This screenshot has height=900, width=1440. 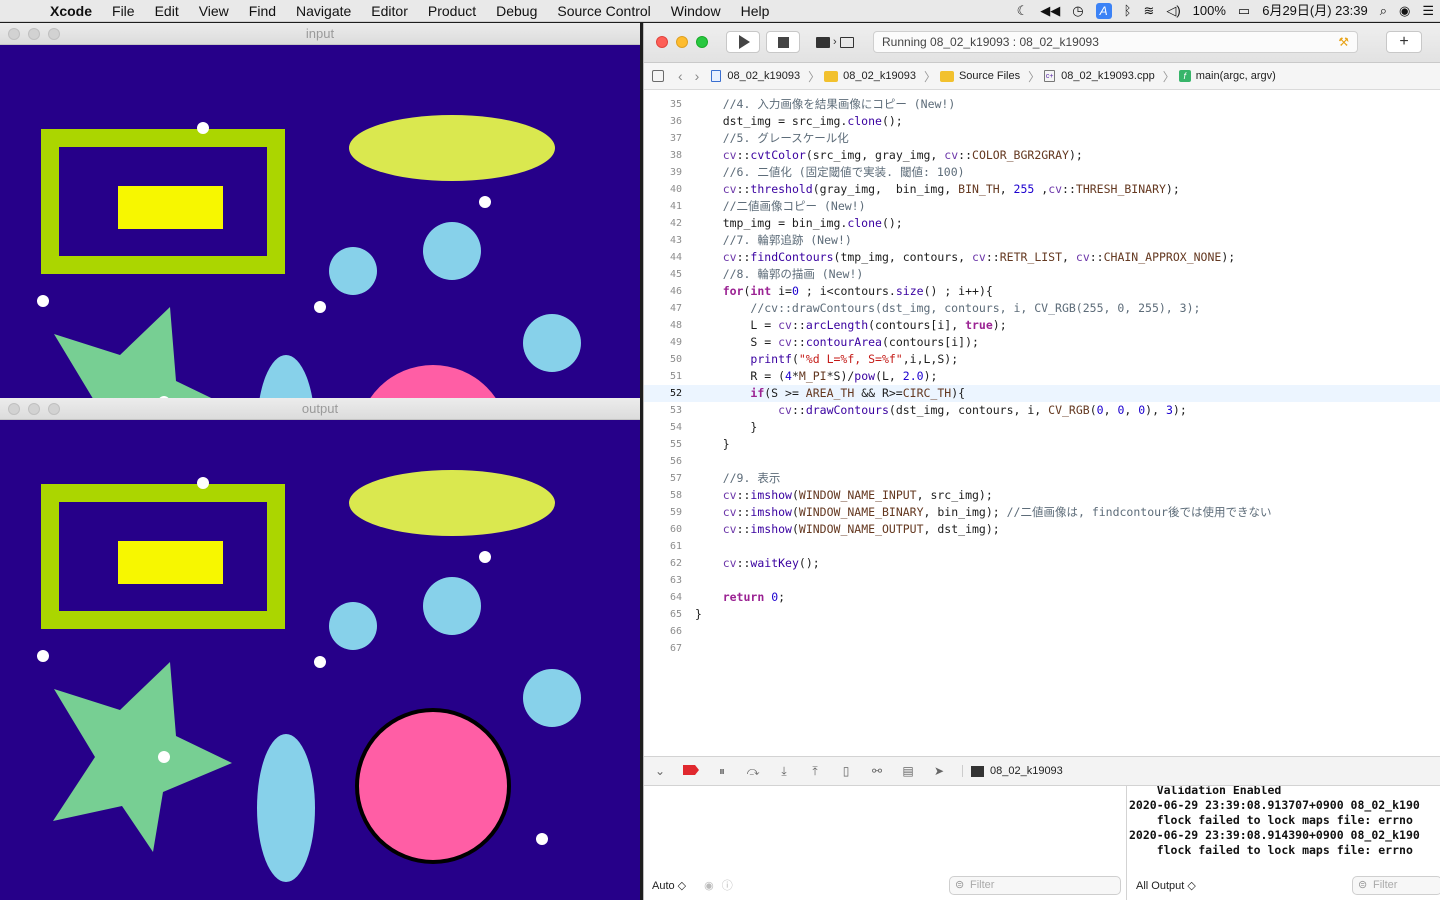 What do you see at coordinates (1035, 885) in the screenshot?
I see `variables-filter-input: Filter` at bounding box center [1035, 885].